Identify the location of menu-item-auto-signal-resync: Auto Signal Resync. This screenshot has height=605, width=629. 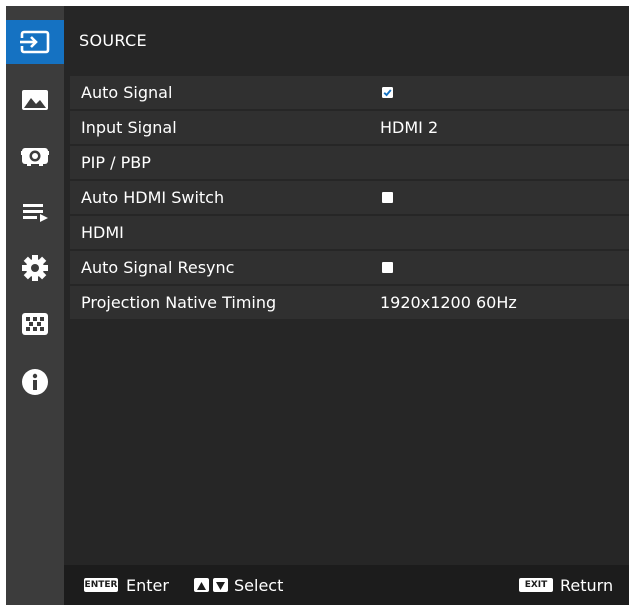
(349, 267).